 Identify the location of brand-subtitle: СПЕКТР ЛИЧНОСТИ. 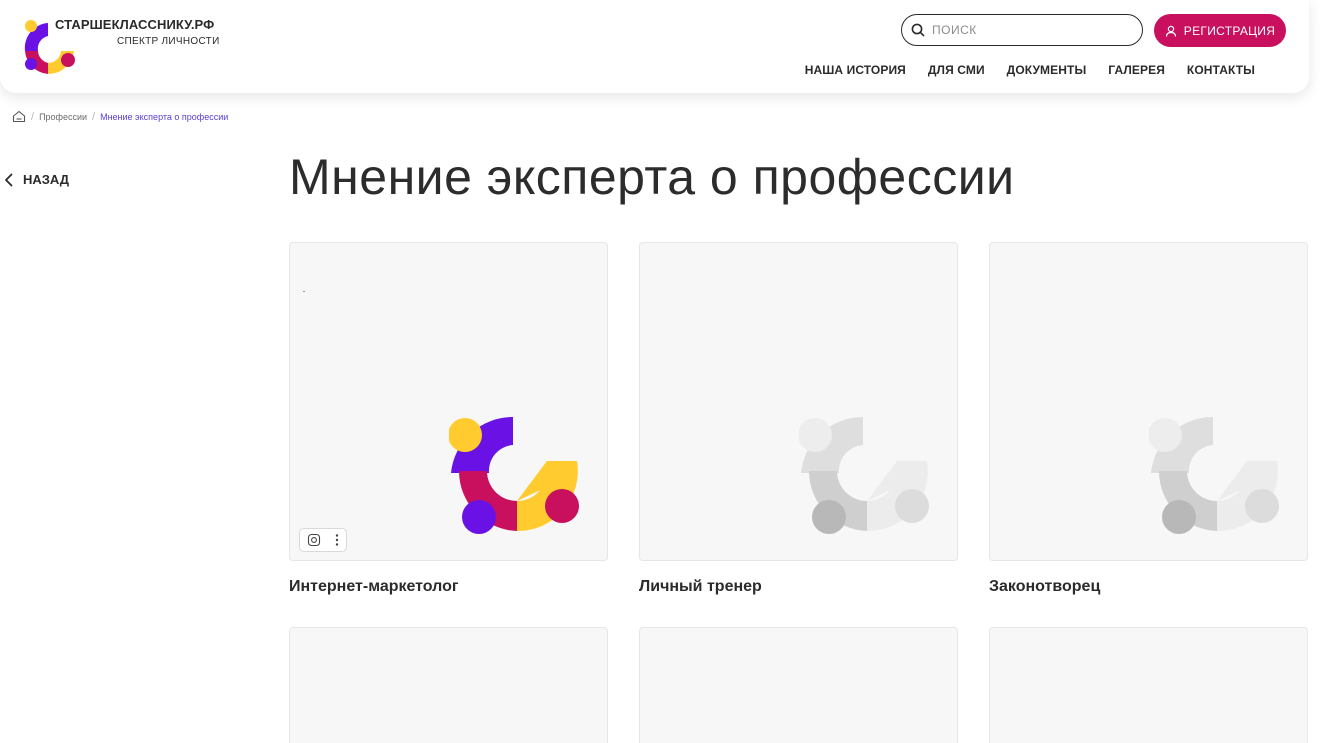
(168, 41).